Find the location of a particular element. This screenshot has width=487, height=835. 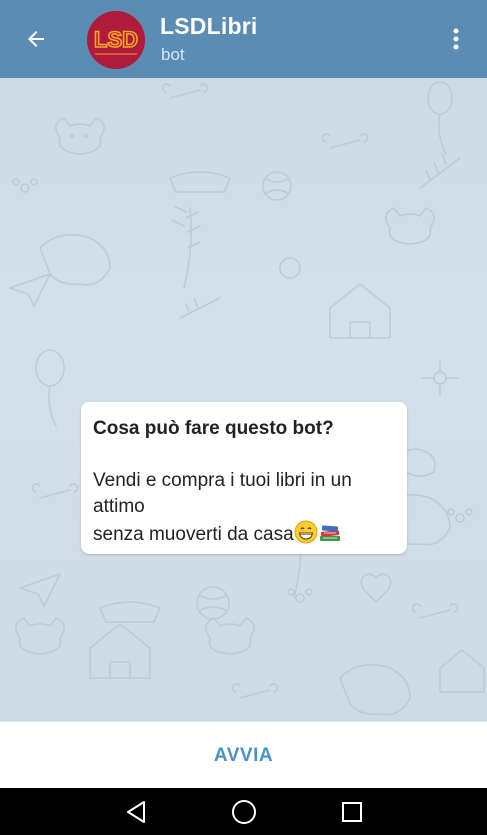

chat-subtitle: bot is located at coordinates (173, 54).